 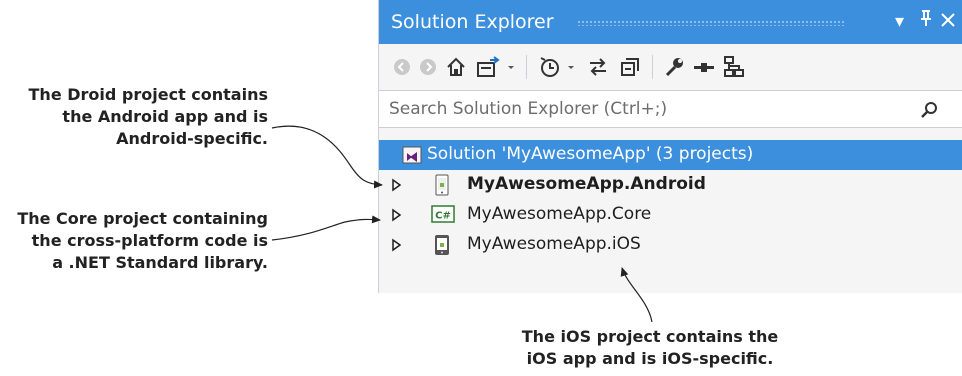 What do you see at coordinates (327, 157) in the screenshot?
I see `droid-leader-line` at bounding box center [327, 157].